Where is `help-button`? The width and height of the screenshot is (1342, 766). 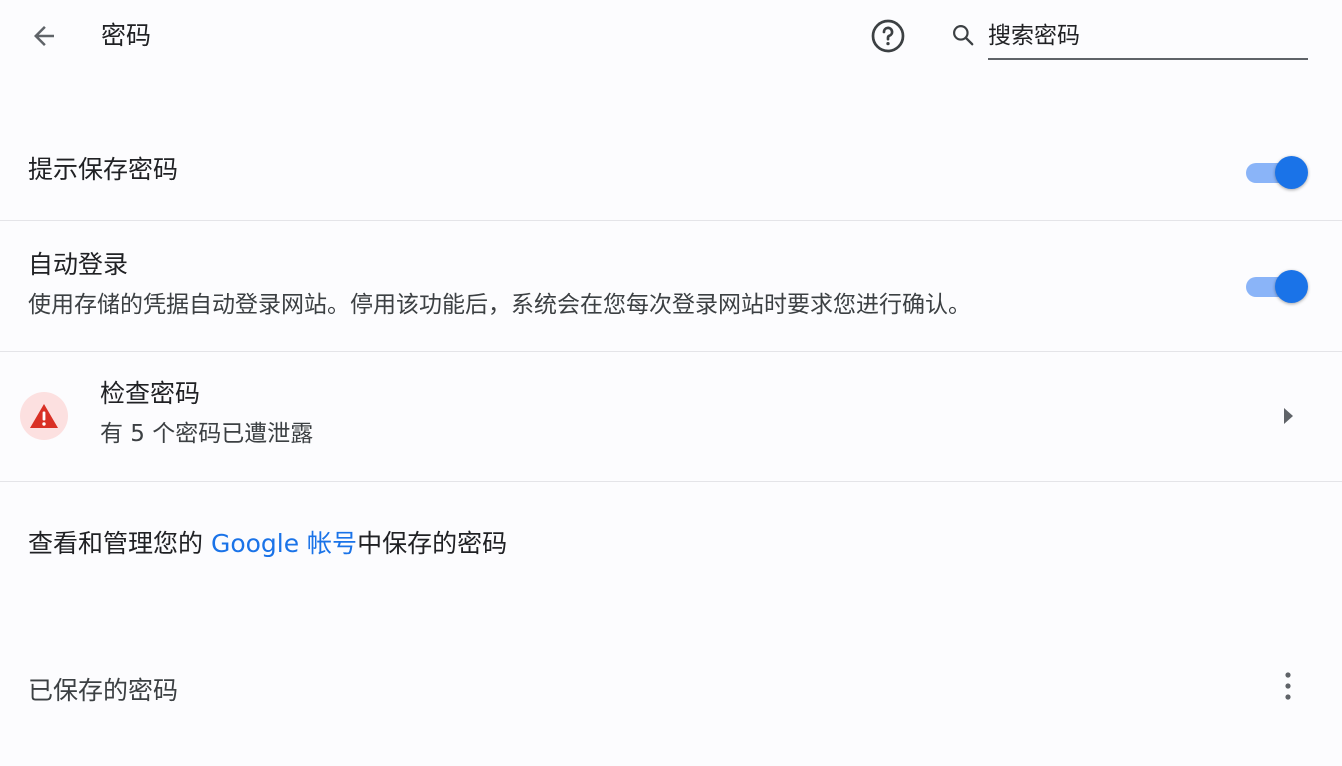
help-button is located at coordinates (888, 36).